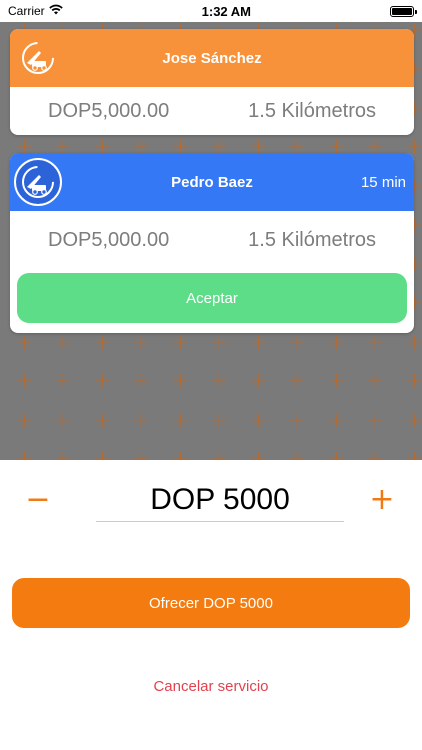 The width and height of the screenshot is (422, 750). Describe the element at coordinates (220, 500) in the screenshot. I see `amount-input` at that location.